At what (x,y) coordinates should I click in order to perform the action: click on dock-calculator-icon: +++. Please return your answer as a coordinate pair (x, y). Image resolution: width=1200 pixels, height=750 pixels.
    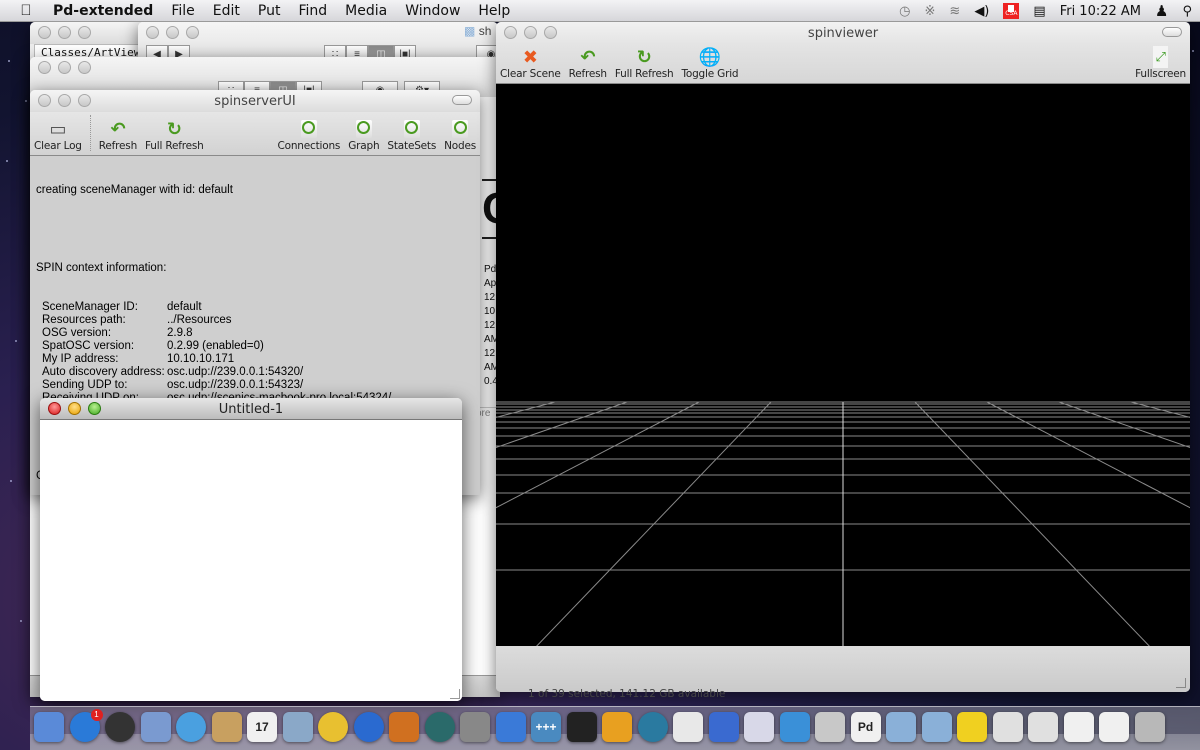
    Looking at the image, I should click on (546, 727).